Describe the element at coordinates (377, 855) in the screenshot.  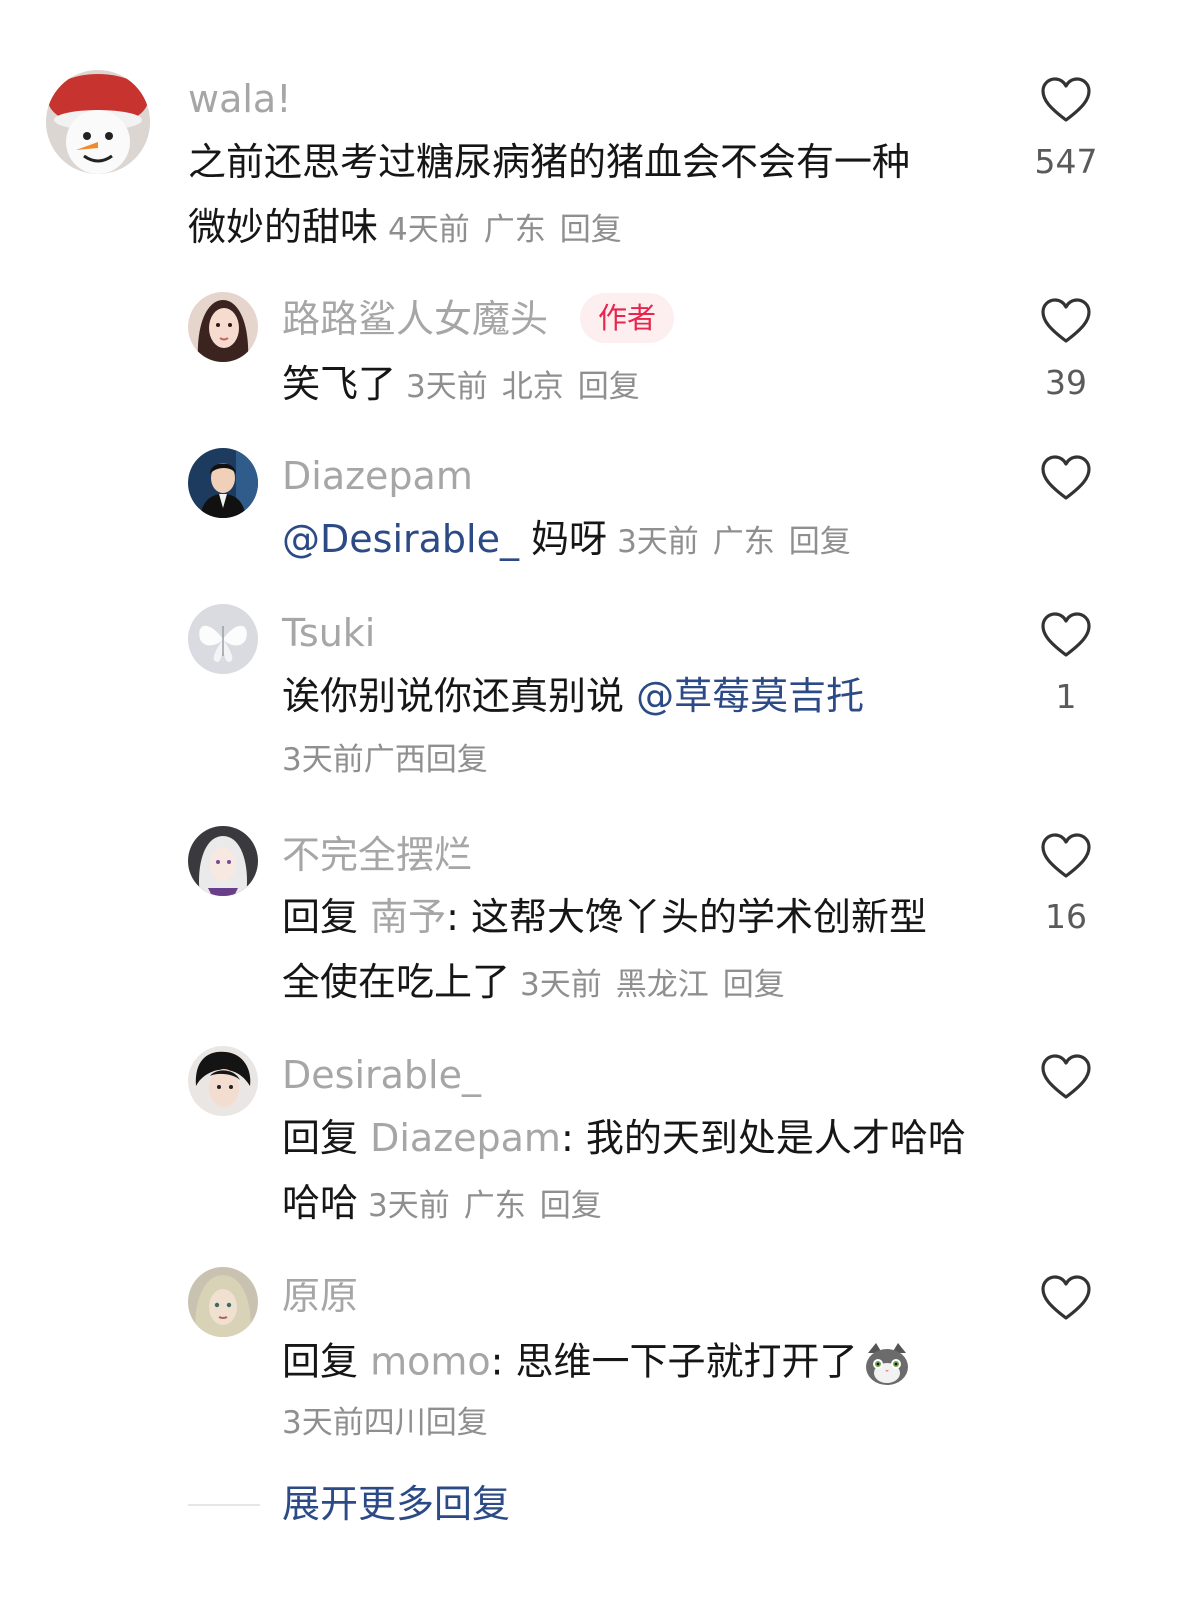
I see `username: 不完全摆烂` at that location.